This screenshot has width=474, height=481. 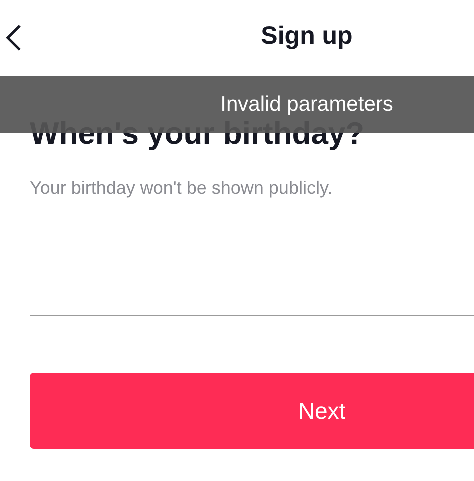 What do you see at coordinates (252, 411) in the screenshot?
I see `next-button: Next` at bounding box center [252, 411].